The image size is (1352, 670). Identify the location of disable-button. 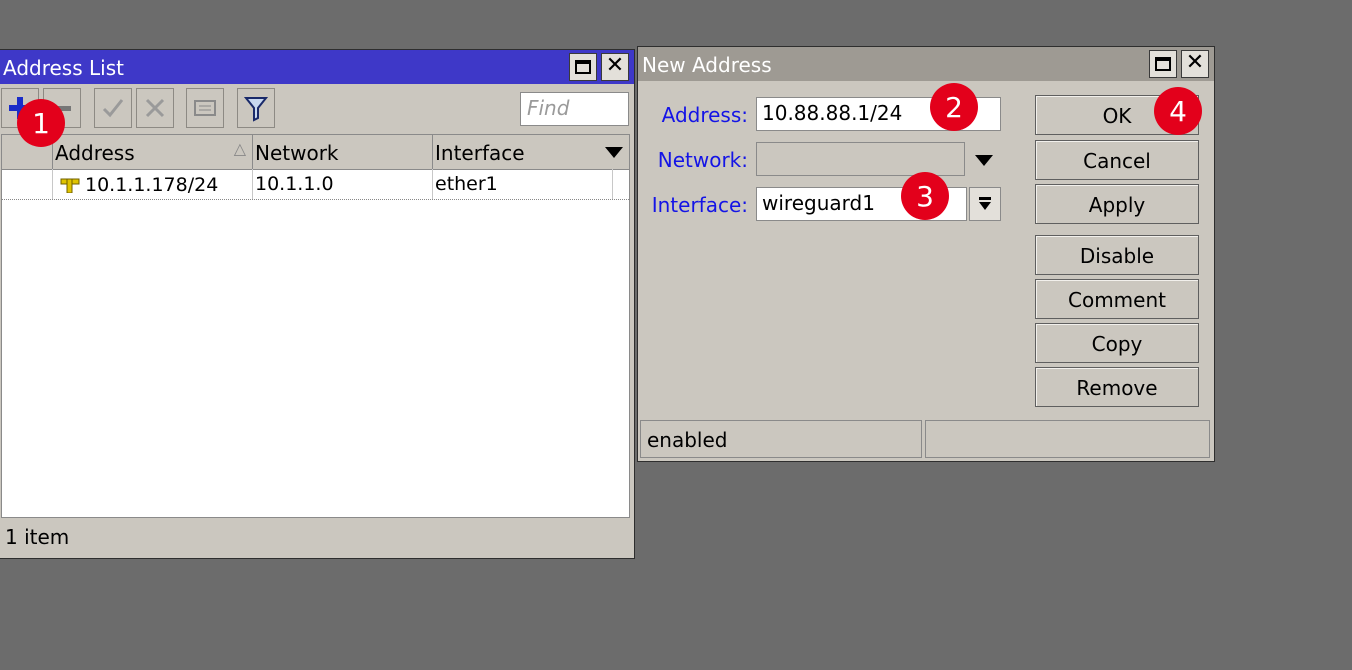
(155, 108).